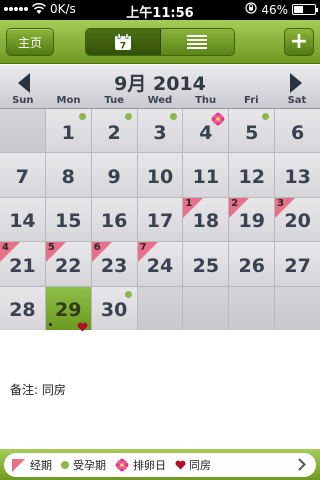 The width and height of the screenshot is (320, 480). I want to click on weekday-label: Tue, so click(114, 100).